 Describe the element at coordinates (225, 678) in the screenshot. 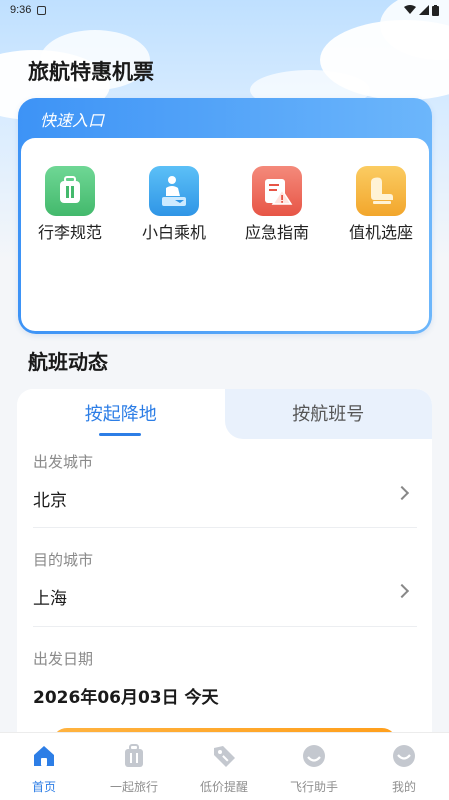

I see `departure-date-field: 出发日期 2026年06月03日 今天` at that location.